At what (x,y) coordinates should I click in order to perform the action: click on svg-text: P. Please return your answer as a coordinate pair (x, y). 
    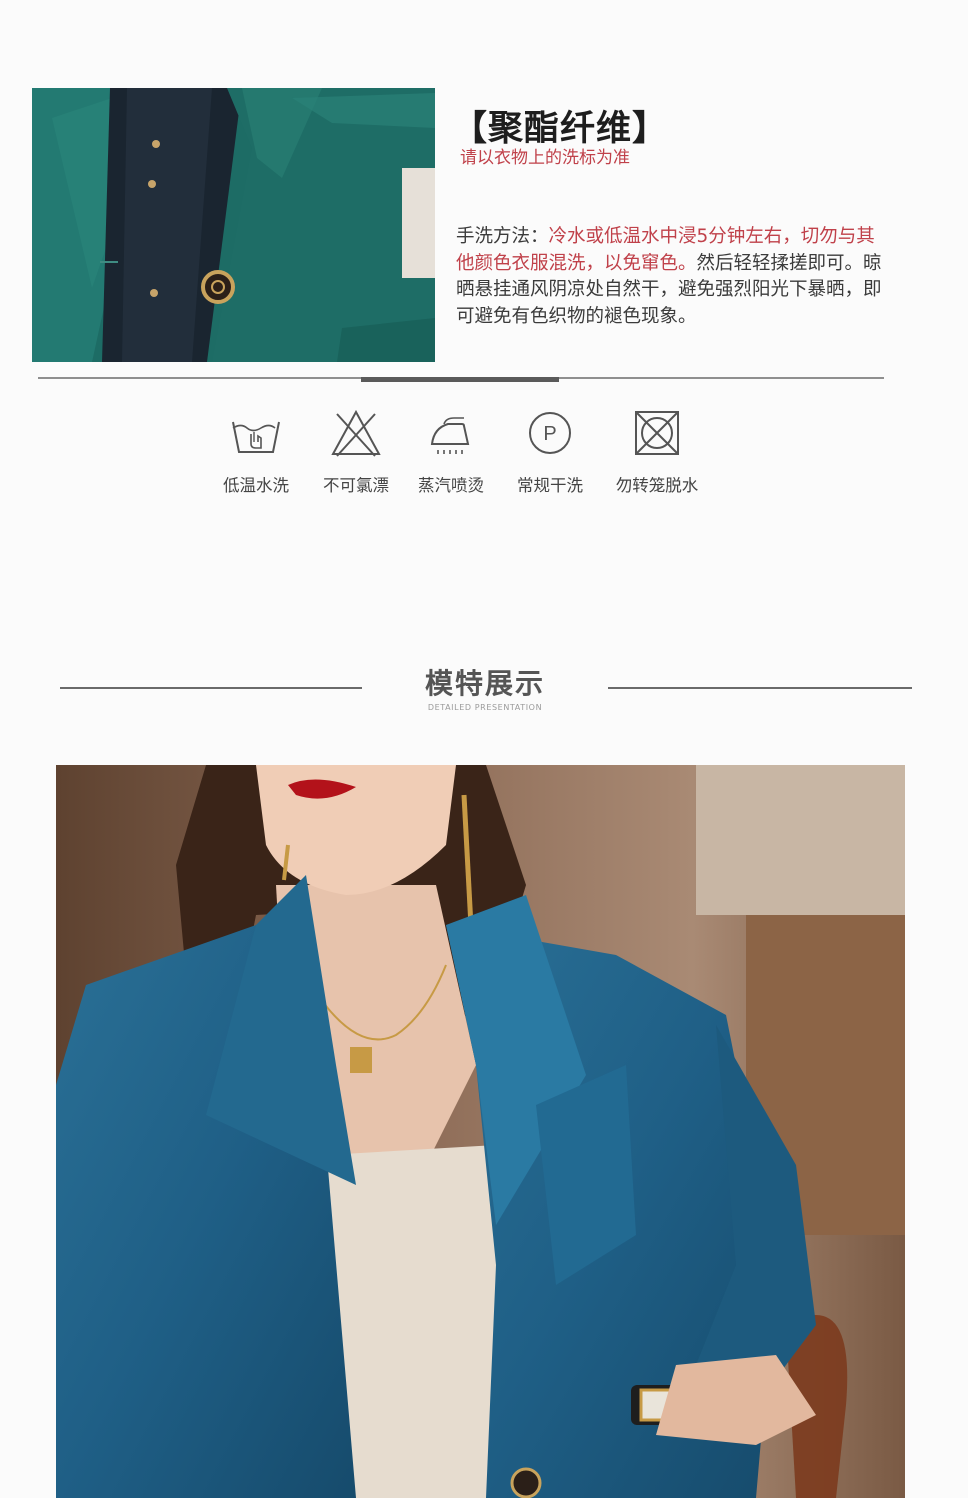
    Looking at the image, I should click on (549, 434).